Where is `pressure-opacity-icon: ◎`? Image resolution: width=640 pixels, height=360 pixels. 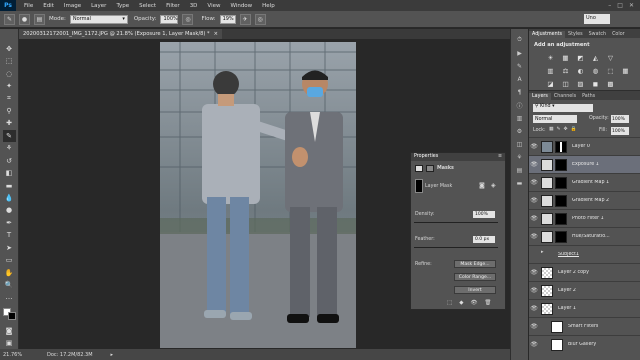
pressure-opacity-icon: ◎ is located at coordinates (188, 19).